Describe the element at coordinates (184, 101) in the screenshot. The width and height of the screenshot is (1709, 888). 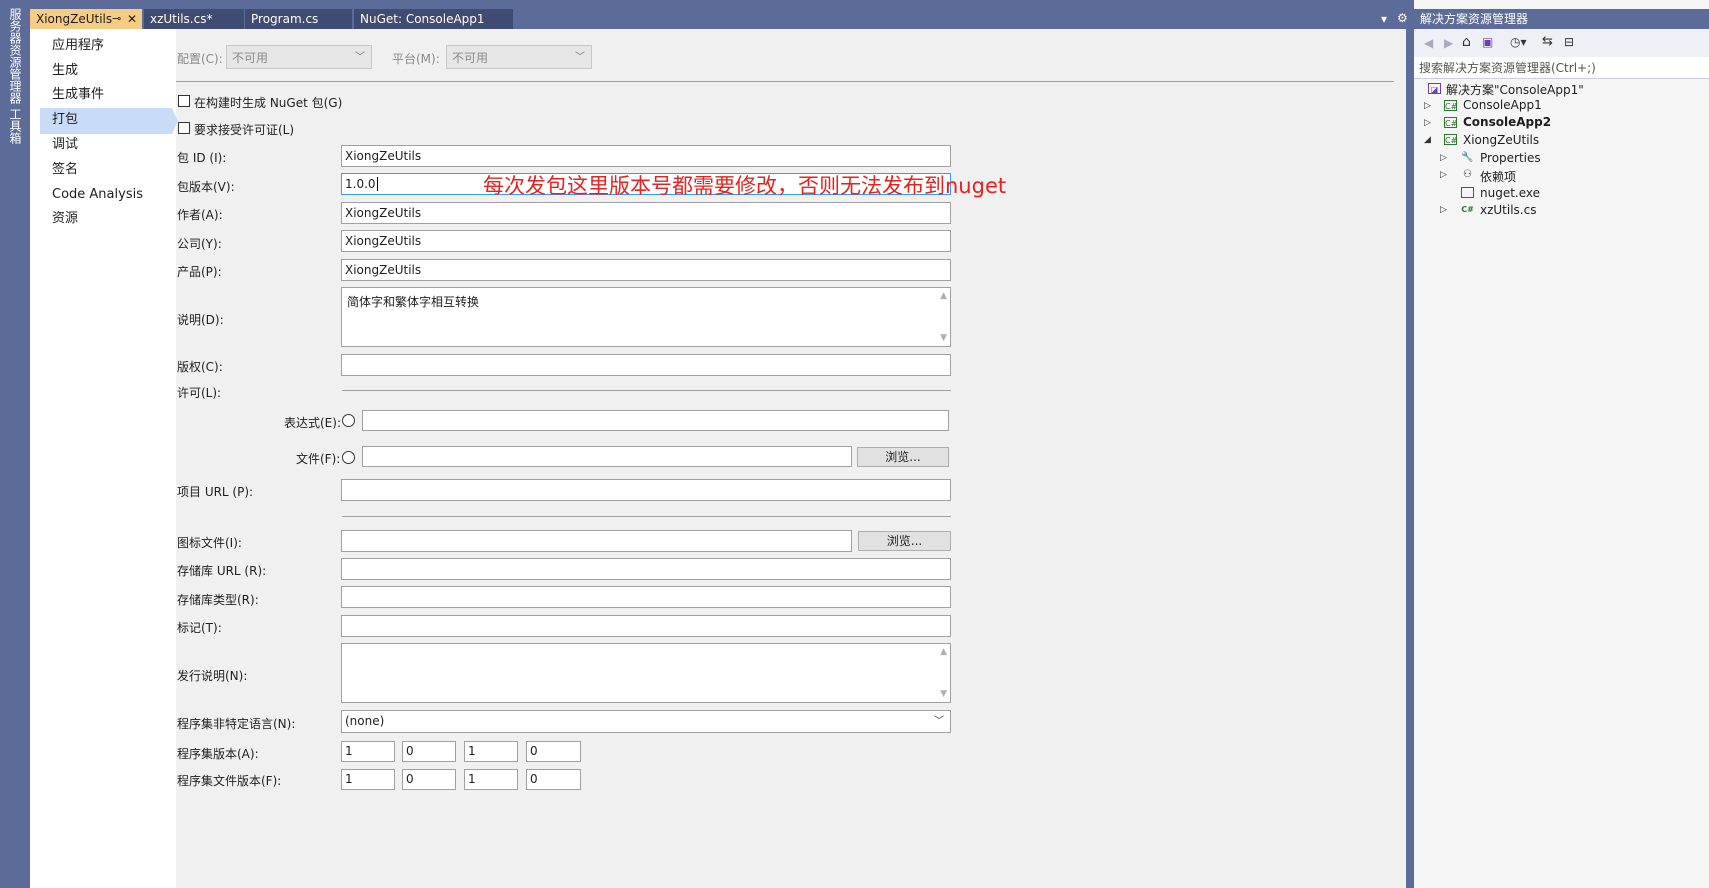
I see `generate-on-build-checkbox` at that location.